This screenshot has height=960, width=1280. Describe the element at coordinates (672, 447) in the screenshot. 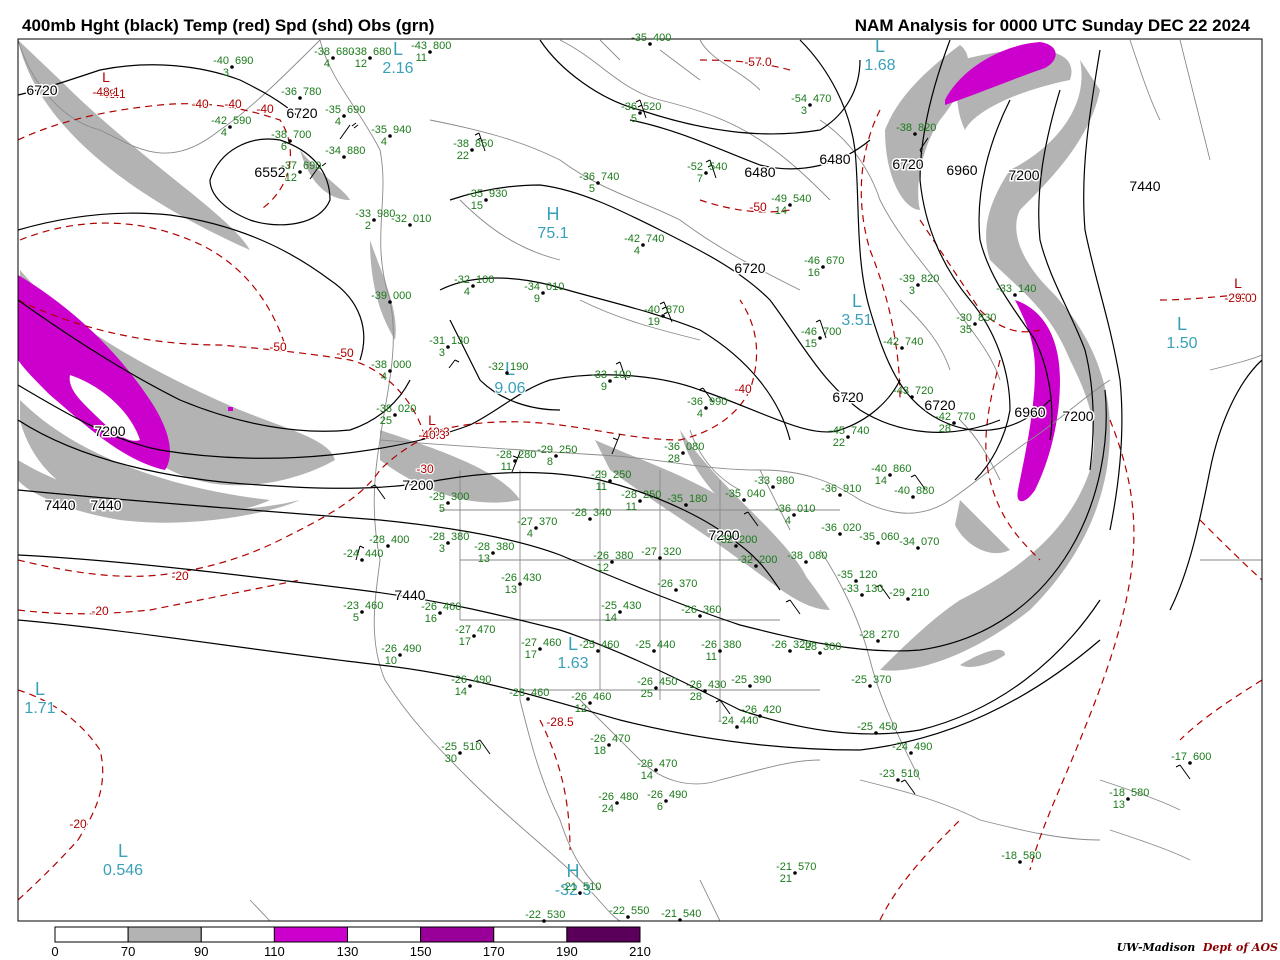

I see `station-temp-44: -36` at that location.